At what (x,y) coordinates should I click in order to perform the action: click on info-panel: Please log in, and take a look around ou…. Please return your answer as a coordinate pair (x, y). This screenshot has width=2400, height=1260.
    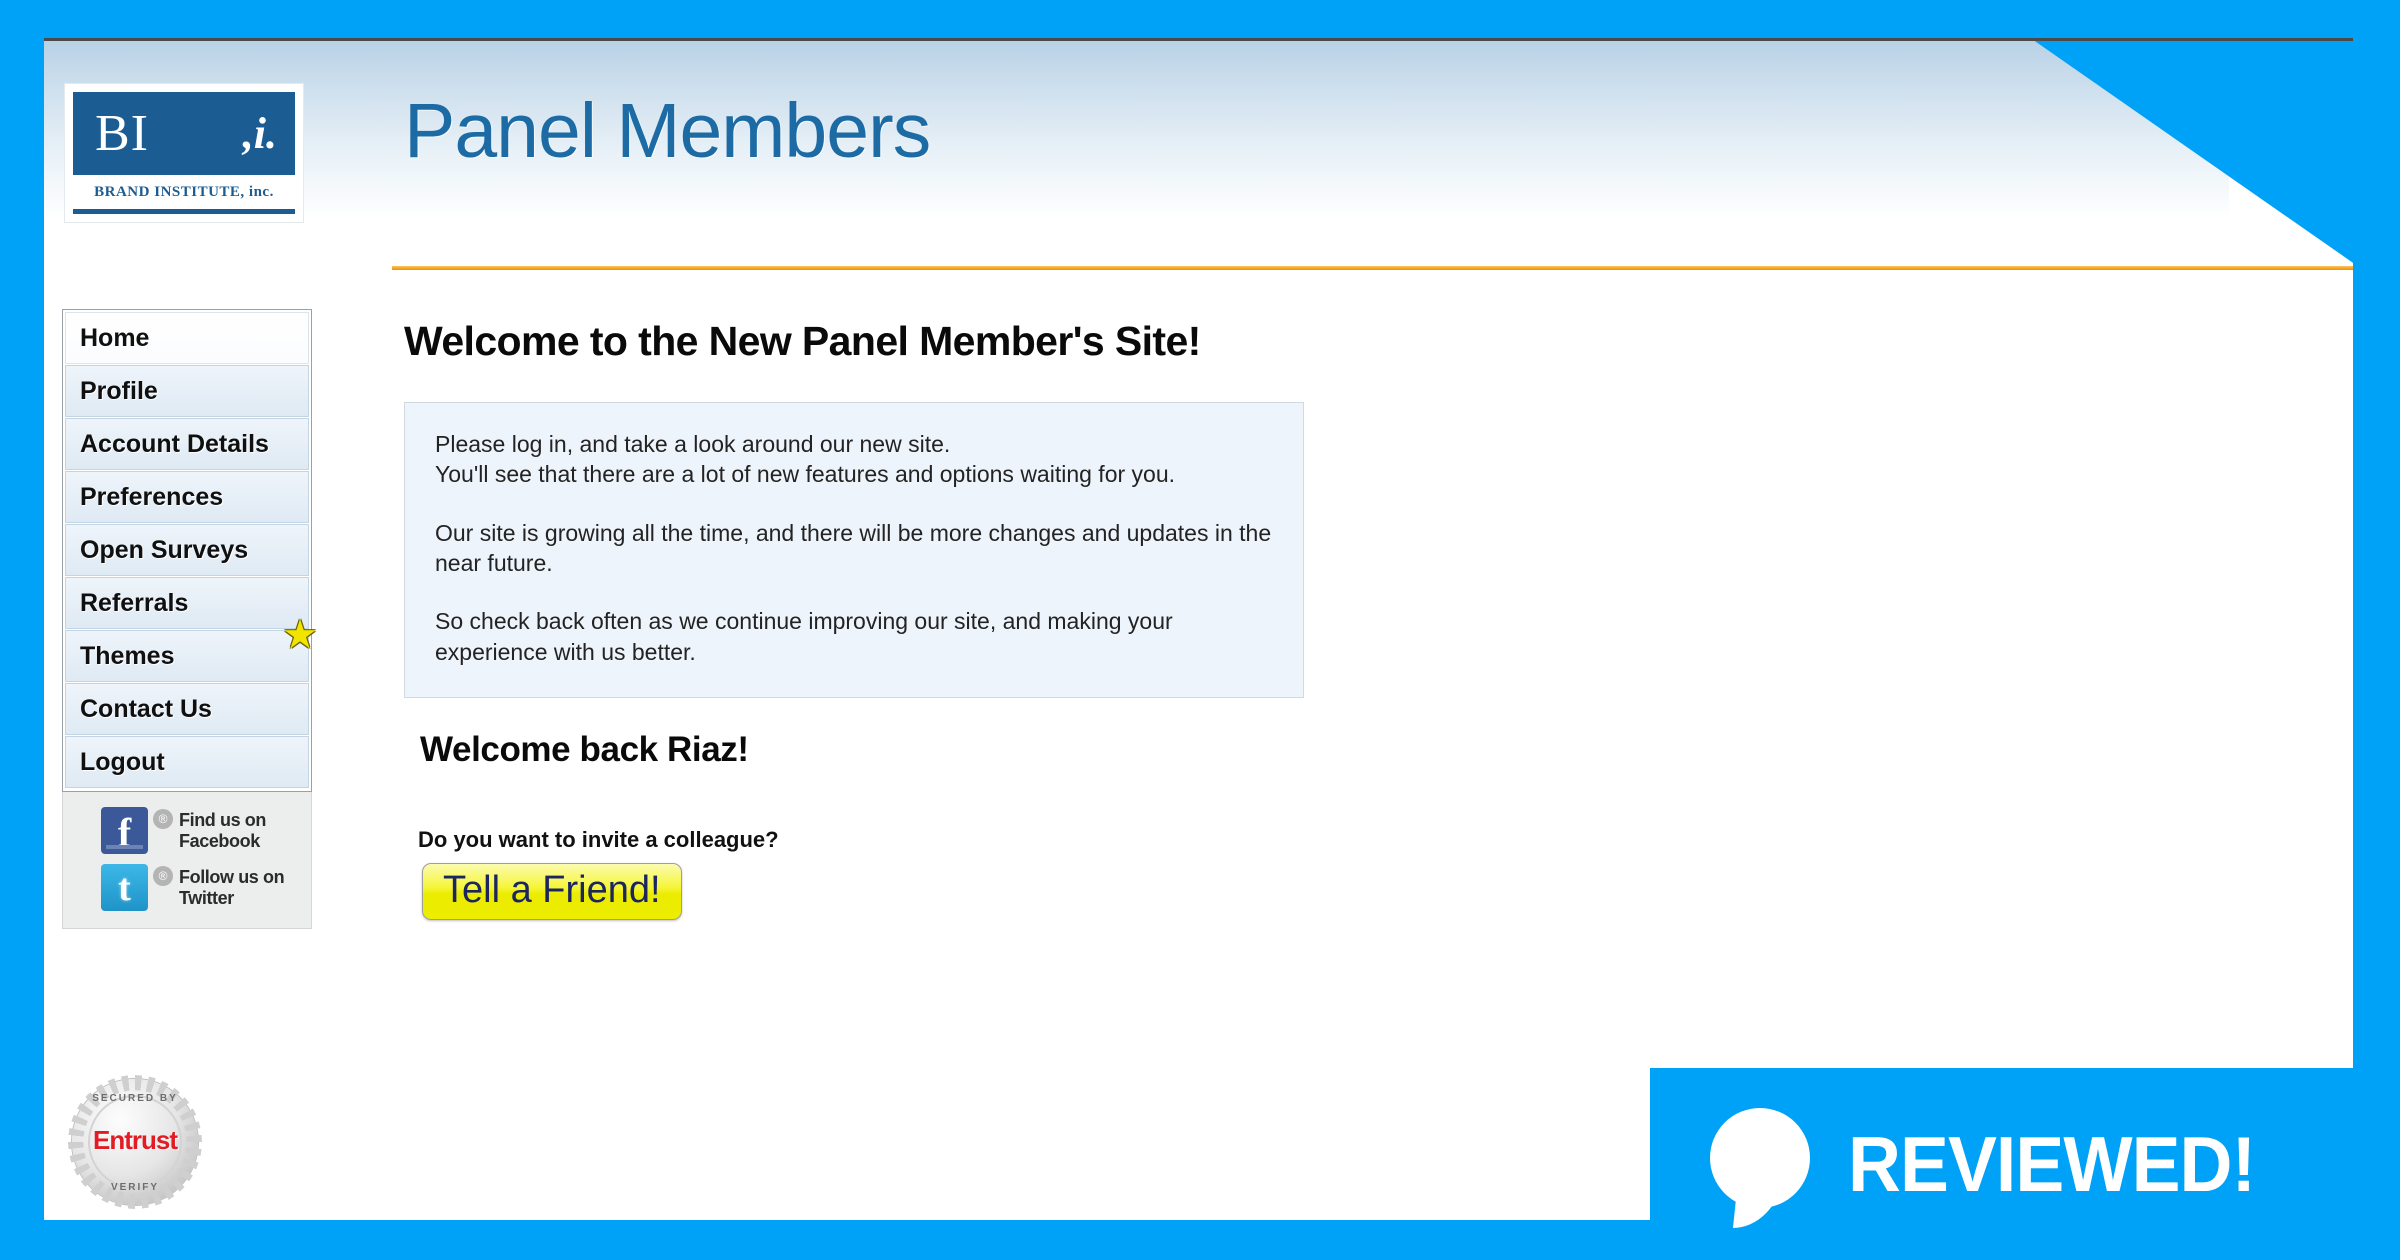
    Looking at the image, I should click on (854, 550).